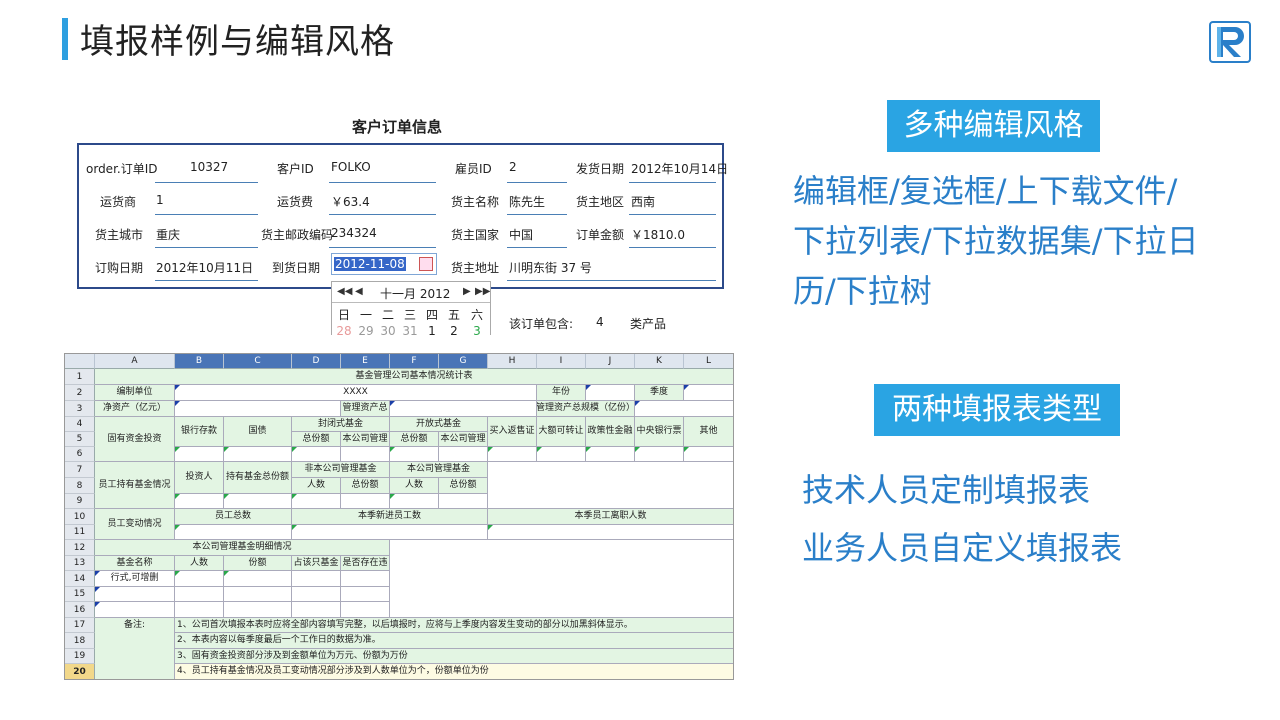 The height and width of the screenshot is (720, 1280). What do you see at coordinates (80, 641) in the screenshot?
I see `row-header: 18` at bounding box center [80, 641].